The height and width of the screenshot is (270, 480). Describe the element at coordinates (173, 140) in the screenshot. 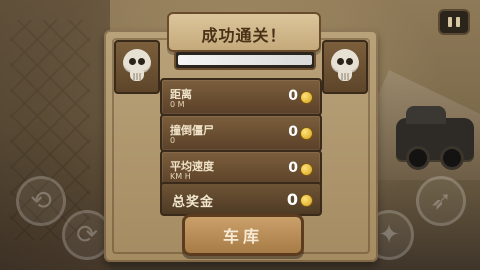

I see `stat-unit: 0` at that location.